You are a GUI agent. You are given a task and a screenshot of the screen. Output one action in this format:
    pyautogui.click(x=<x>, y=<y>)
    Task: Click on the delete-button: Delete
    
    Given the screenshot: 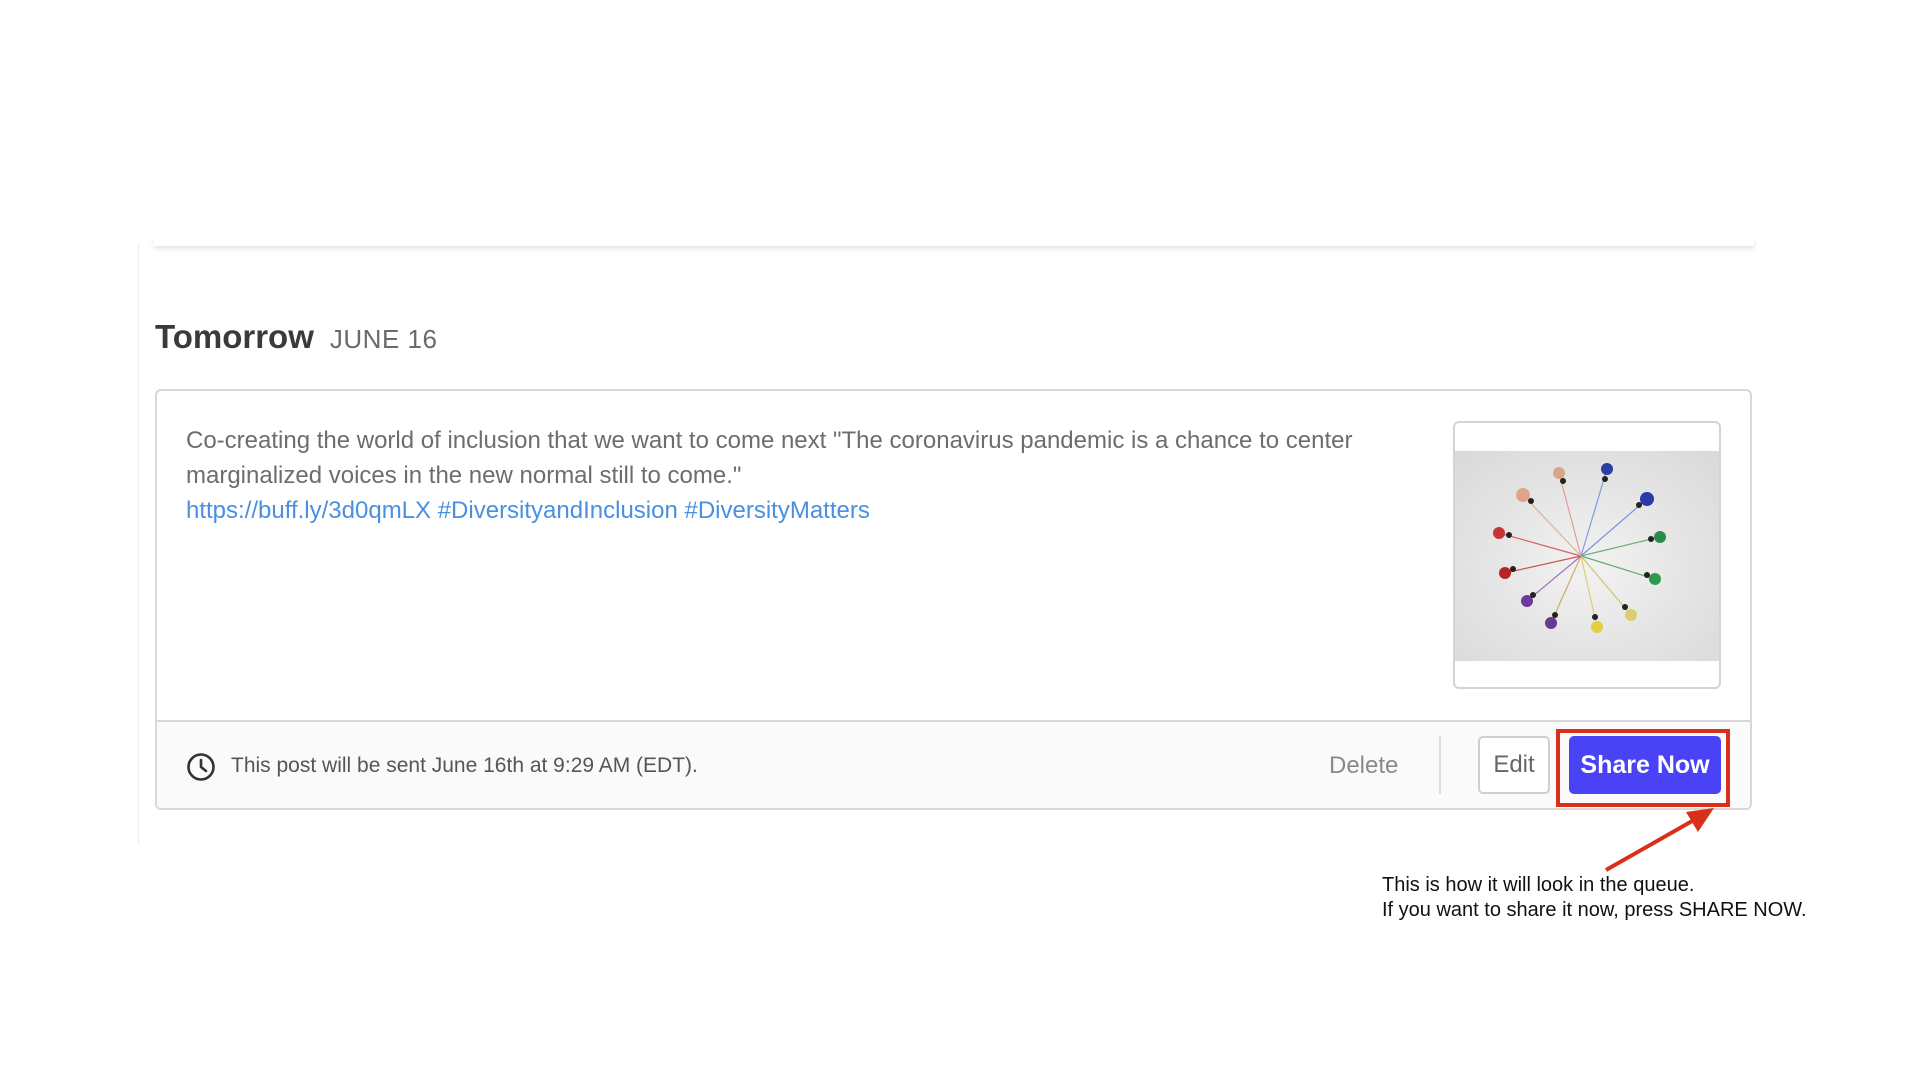 What is the action you would take?
    pyautogui.click(x=1363, y=766)
    